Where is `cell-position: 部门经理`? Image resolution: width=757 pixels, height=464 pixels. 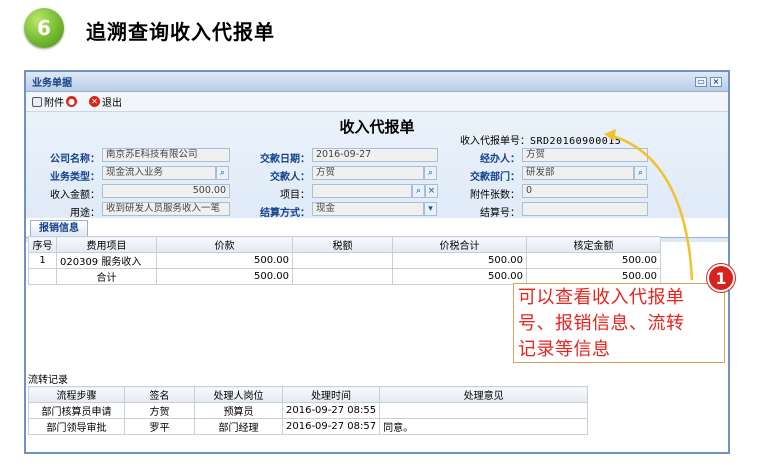
cell-position: 部门经理 is located at coordinates (238, 426).